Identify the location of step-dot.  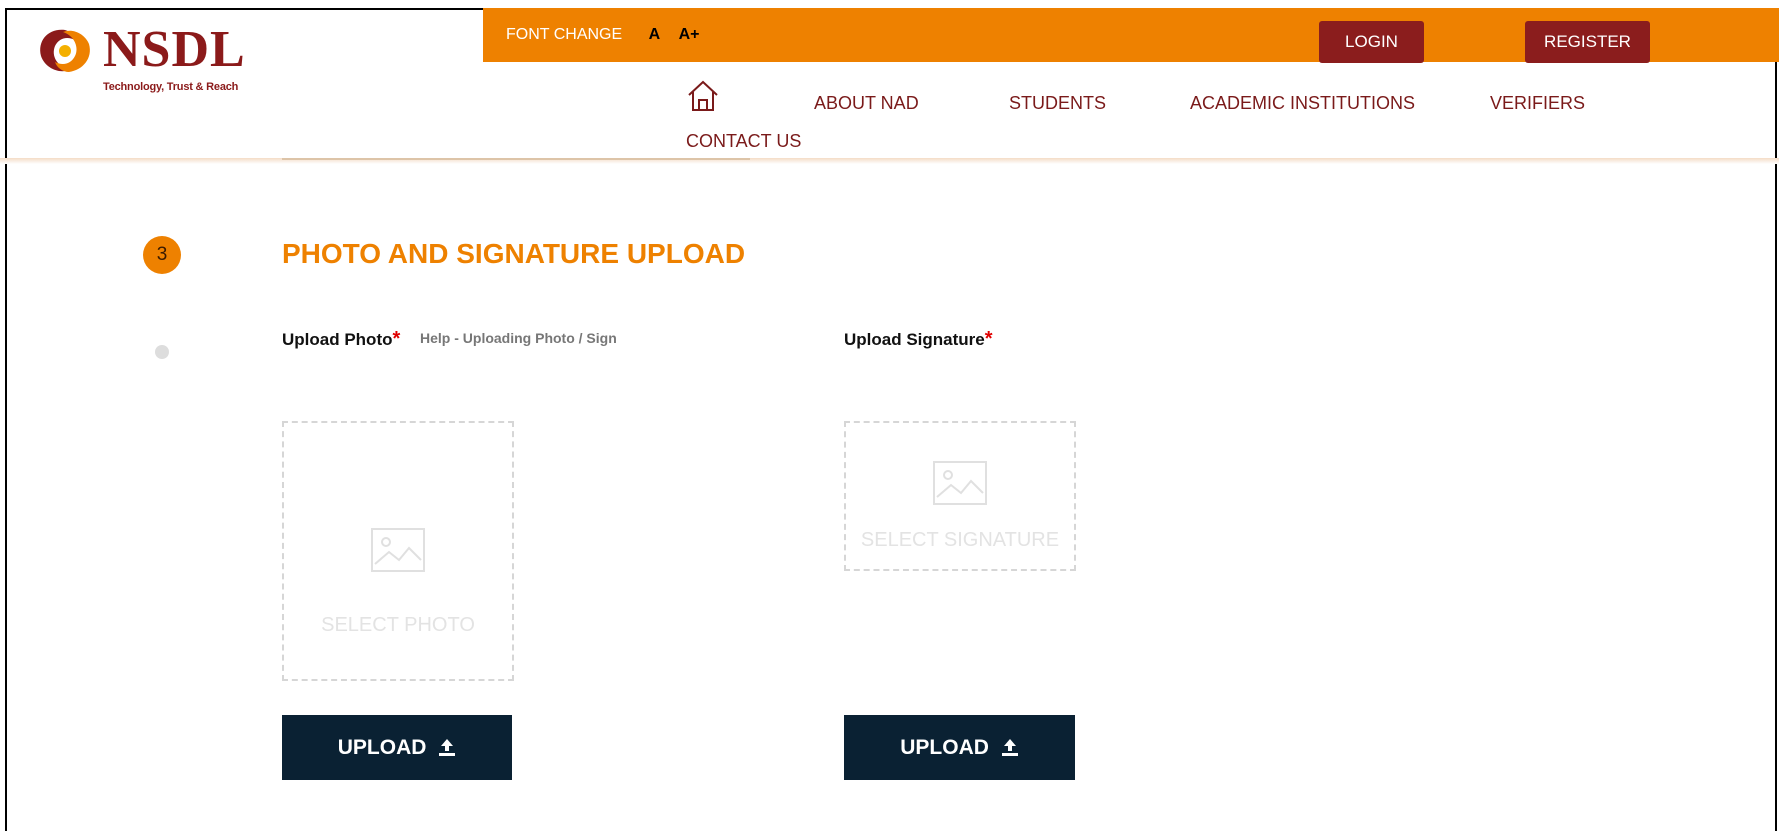
(162, 352).